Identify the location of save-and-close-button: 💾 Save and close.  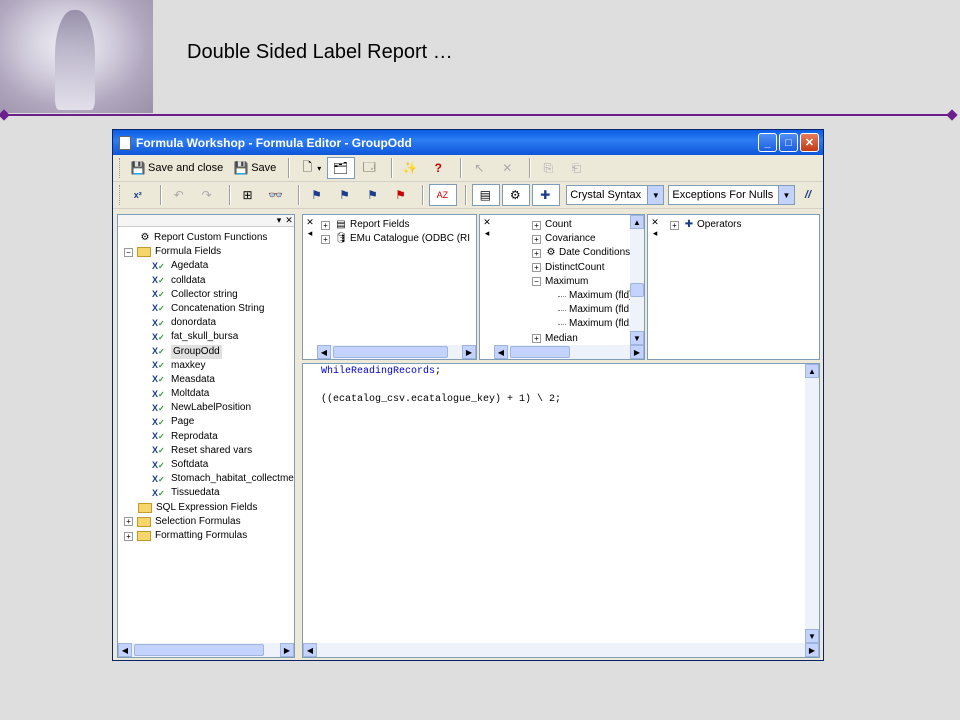
(176, 168).